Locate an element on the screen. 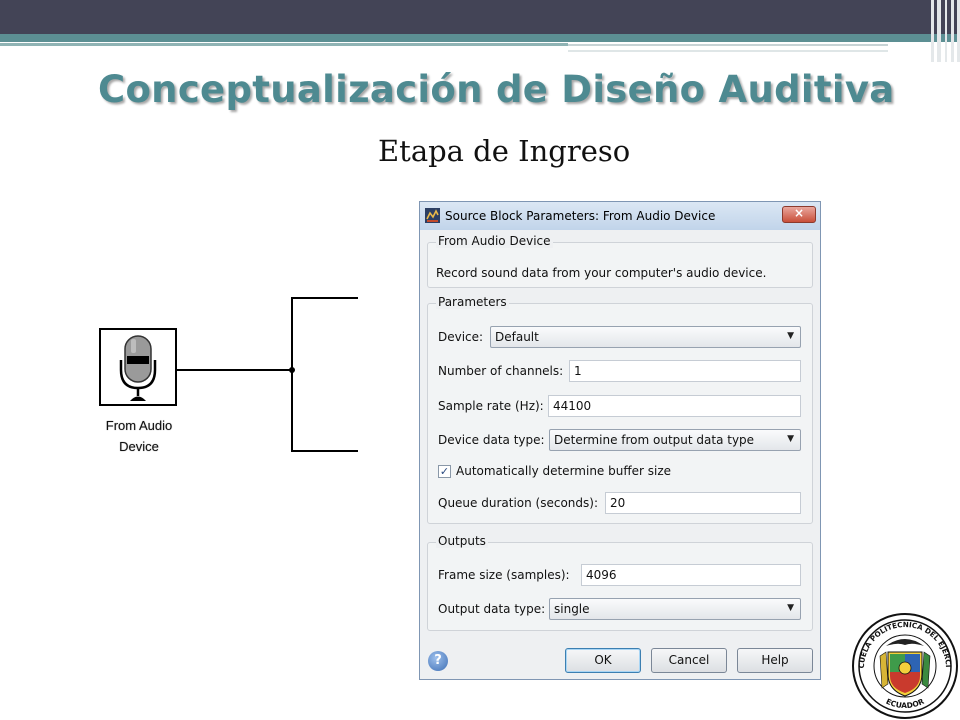  parameters-group-label: Parameters is located at coordinates (472, 302).